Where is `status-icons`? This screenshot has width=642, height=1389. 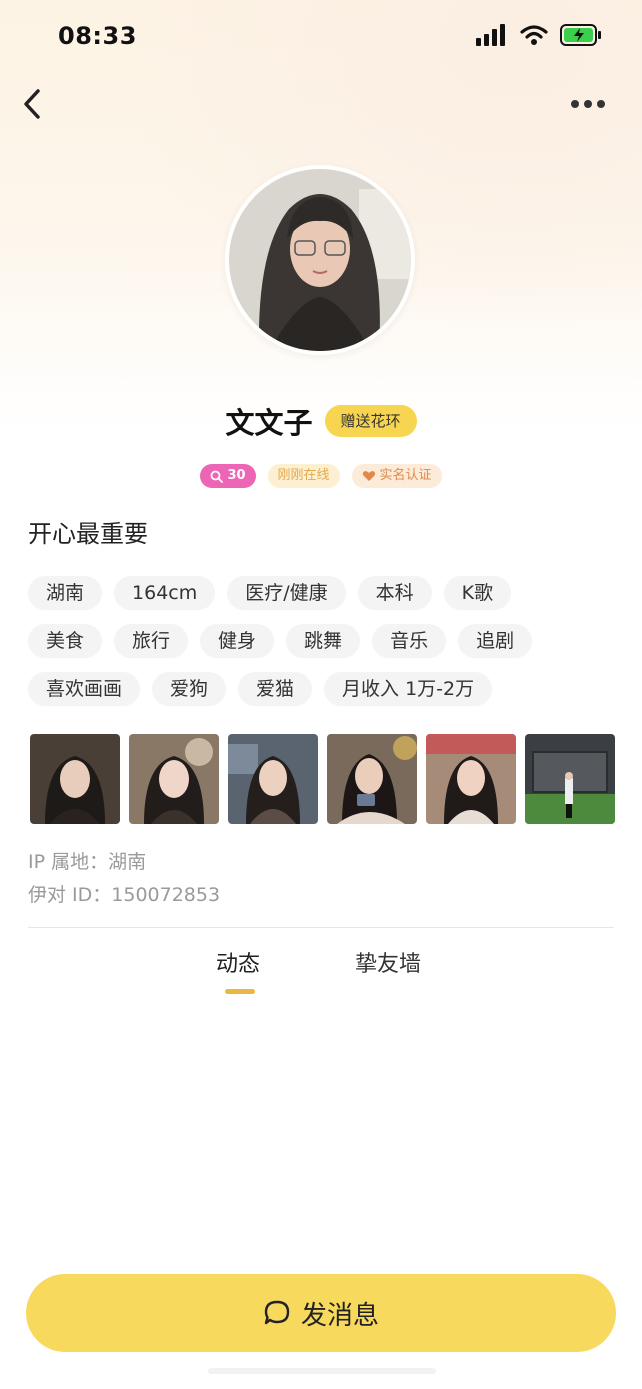
status-icons is located at coordinates (539, 35).